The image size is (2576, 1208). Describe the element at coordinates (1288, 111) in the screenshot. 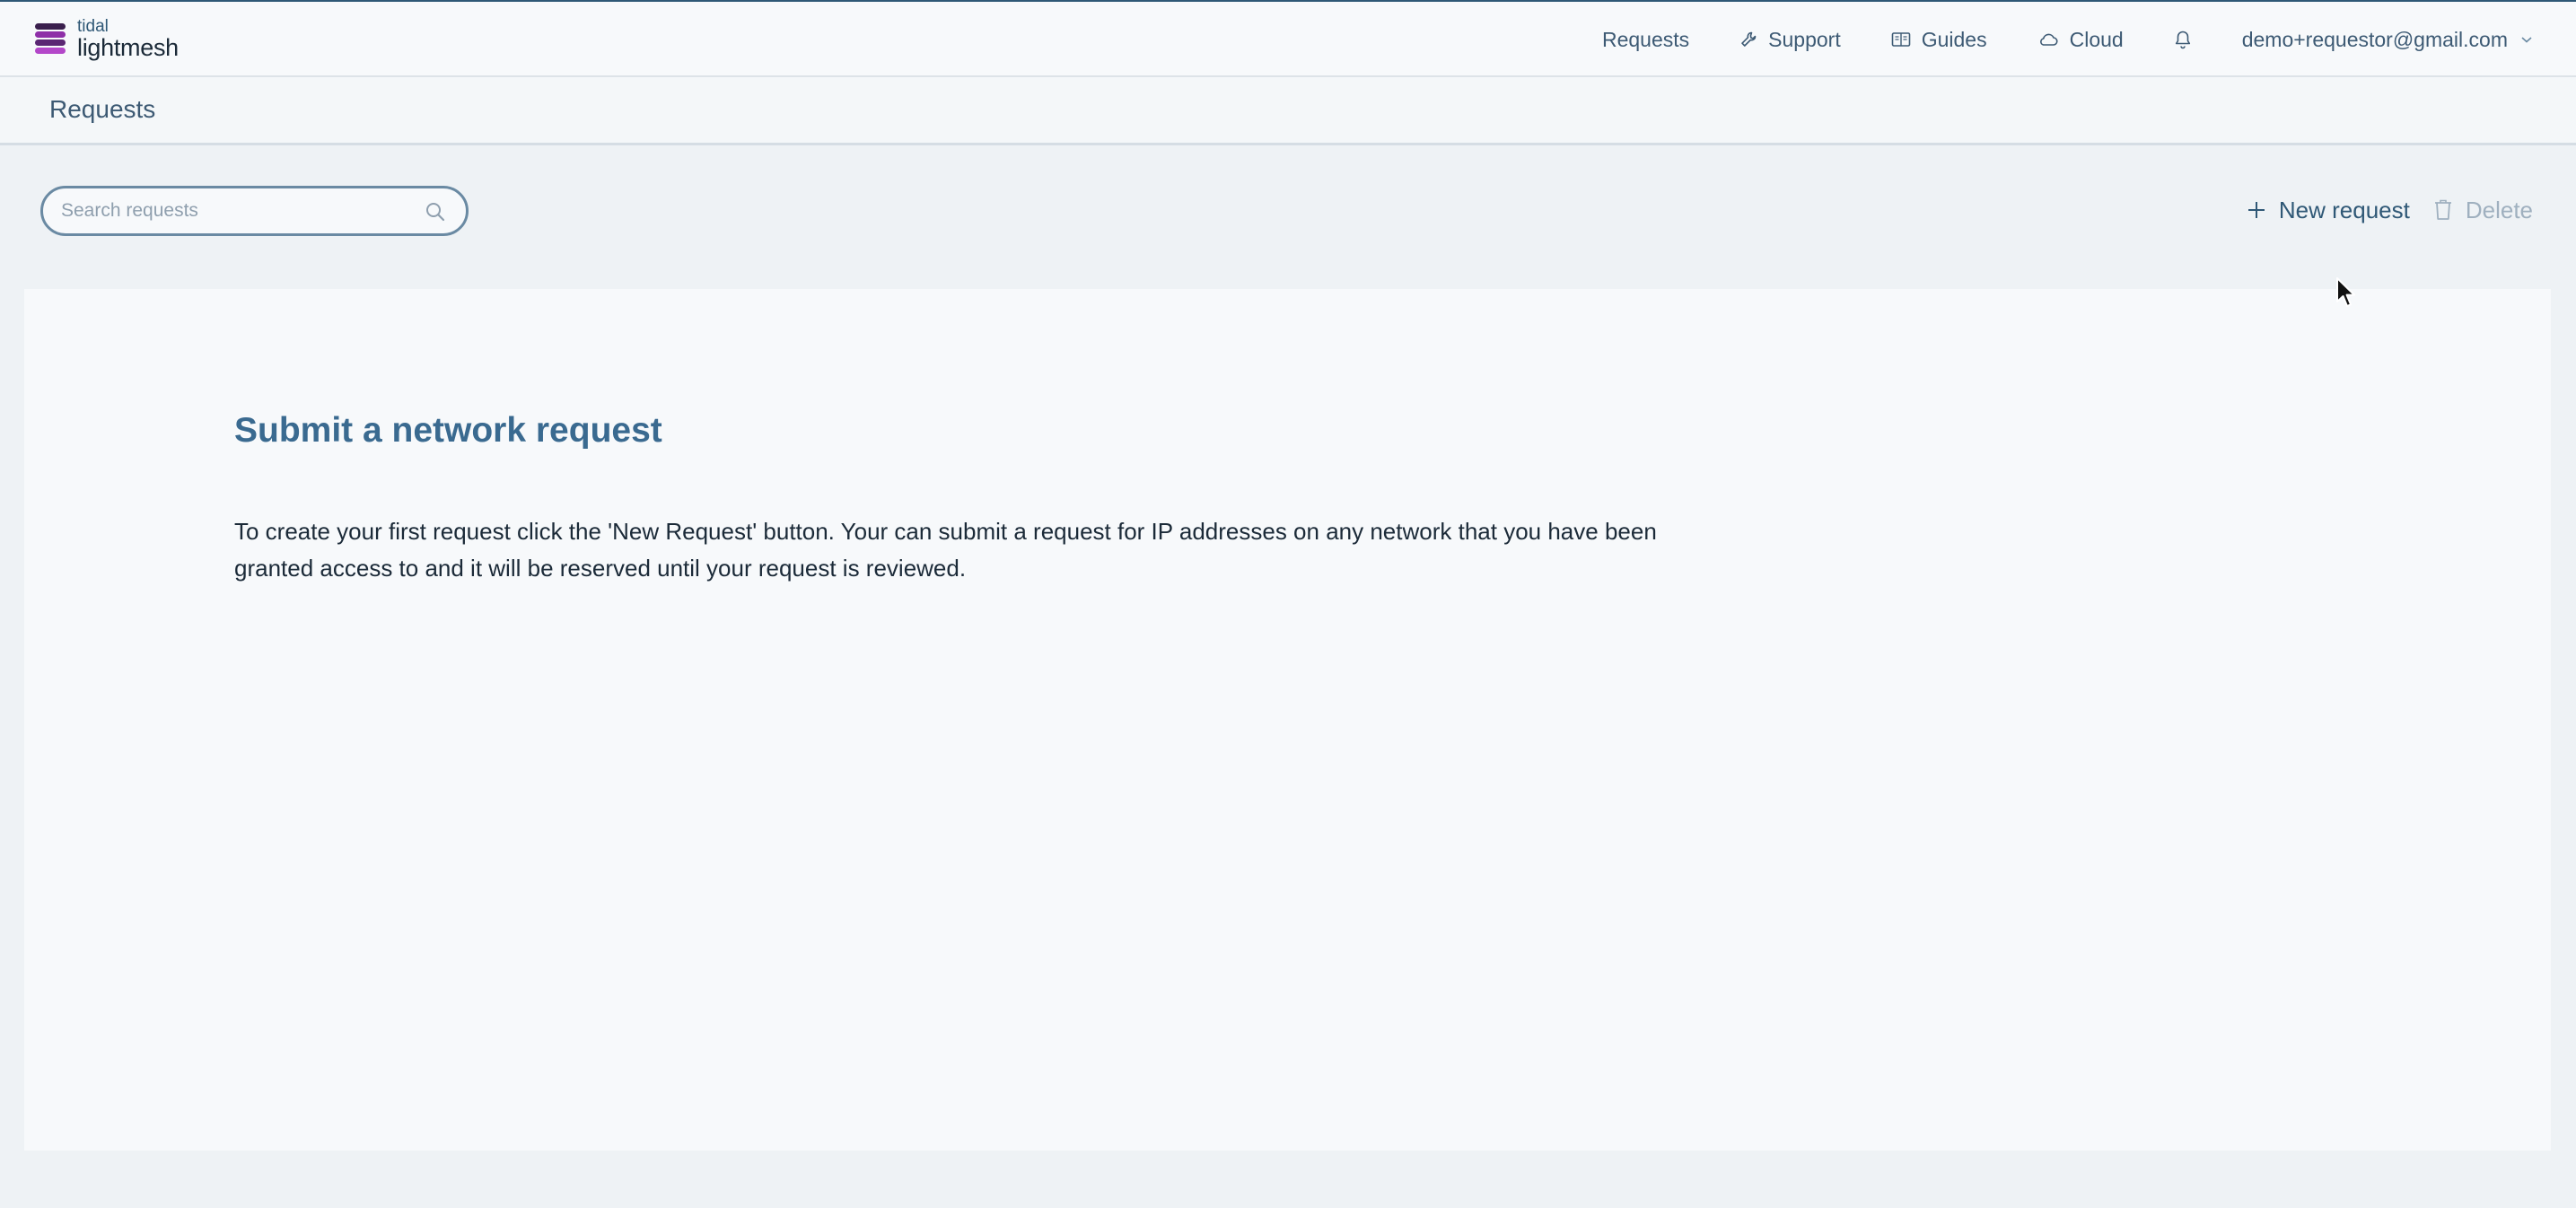

I see `page-header: Requests` at that location.